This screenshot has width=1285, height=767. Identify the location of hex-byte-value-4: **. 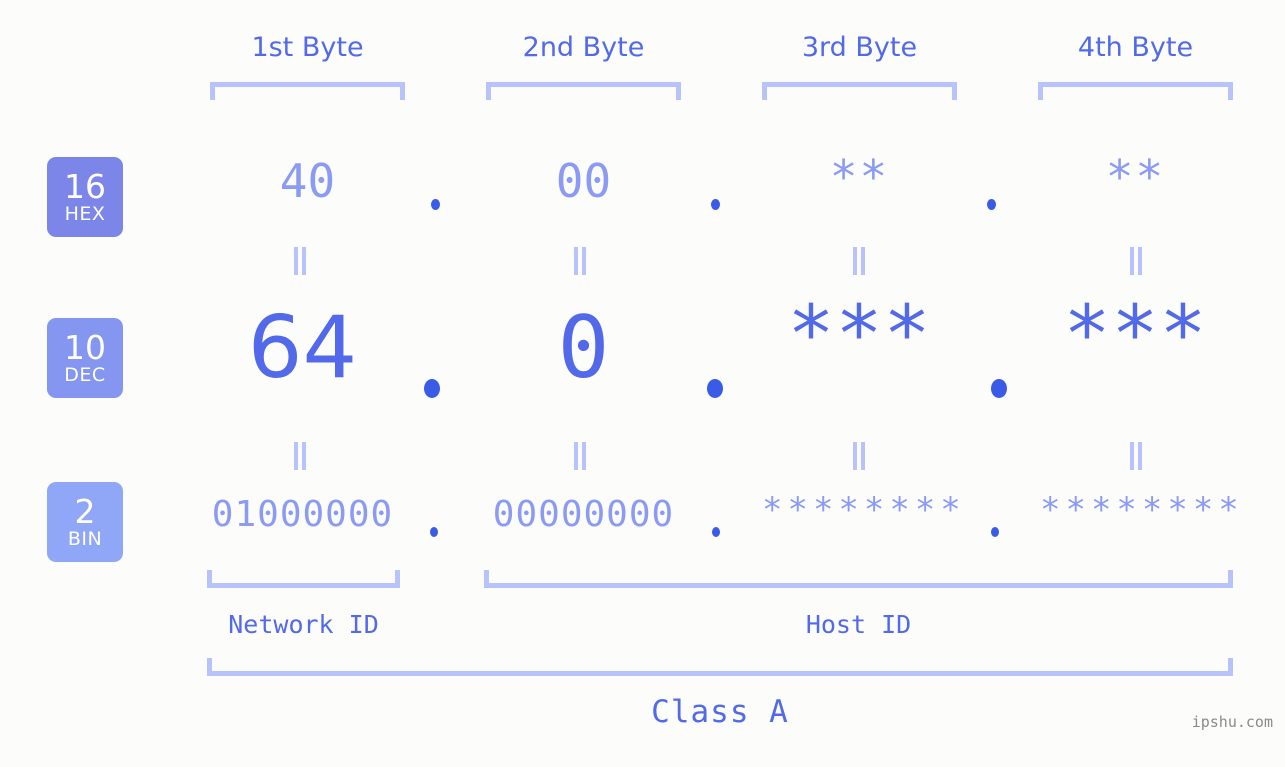
(1135, 177).